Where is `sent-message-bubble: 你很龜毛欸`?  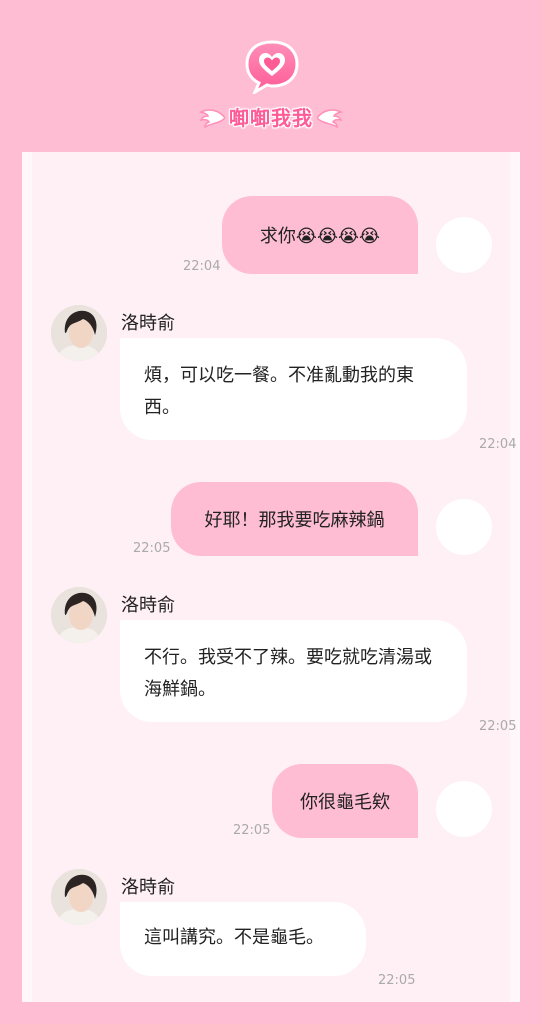 sent-message-bubble: 你很龜毛欸 is located at coordinates (345, 801).